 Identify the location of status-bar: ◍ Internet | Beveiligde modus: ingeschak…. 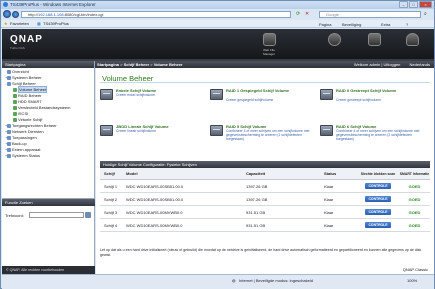
(218, 281).